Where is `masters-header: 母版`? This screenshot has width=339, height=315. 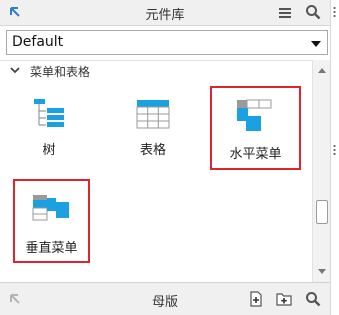
masters-header: 母版 is located at coordinates (165, 298).